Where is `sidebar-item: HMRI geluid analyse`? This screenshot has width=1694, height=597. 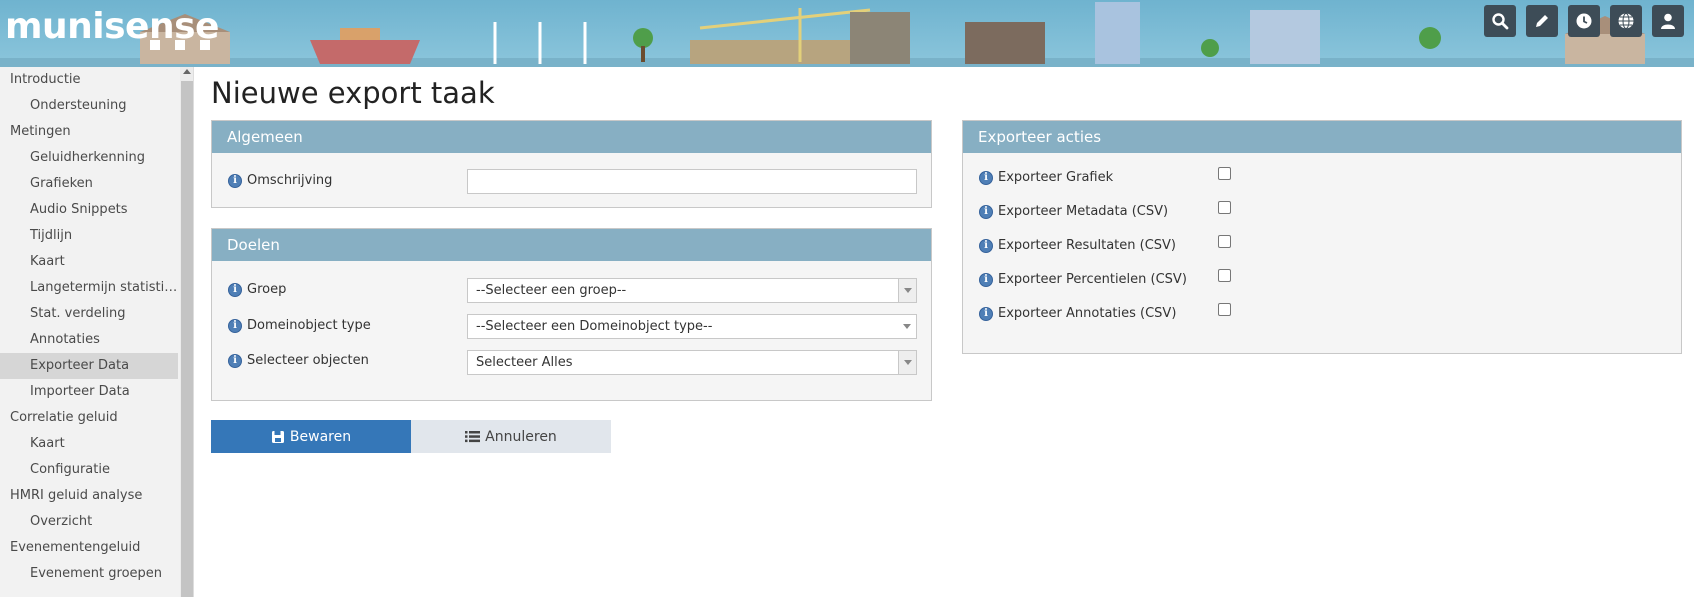
sidebar-item: HMRI geluid analyse is located at coordinates (89, 496).